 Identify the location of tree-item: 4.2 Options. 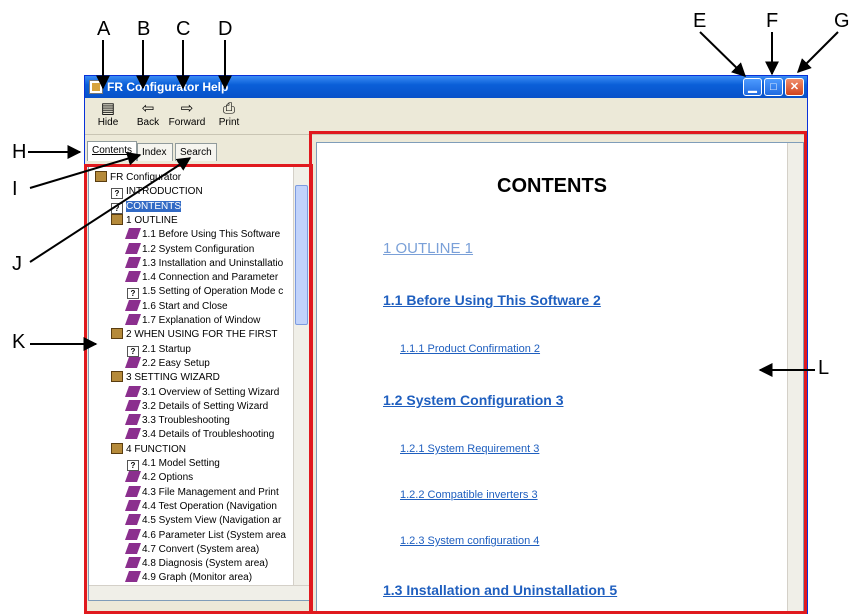
(158, 478).